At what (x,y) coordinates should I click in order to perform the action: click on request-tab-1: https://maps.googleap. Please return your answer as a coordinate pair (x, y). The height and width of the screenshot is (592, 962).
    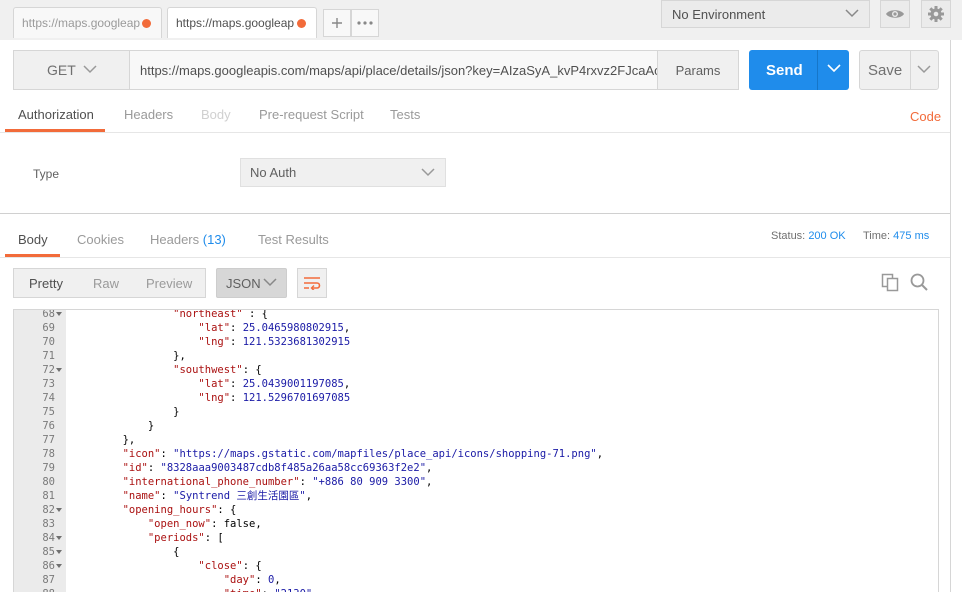
    Looking at the image, I should click on (87, 22).